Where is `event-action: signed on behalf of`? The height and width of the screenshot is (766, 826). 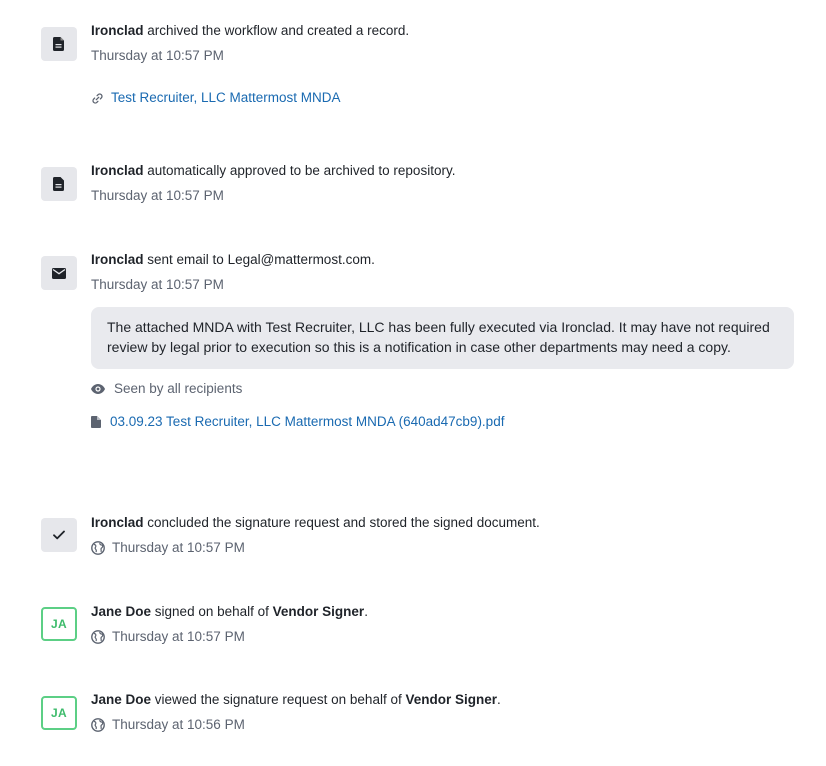 event-action: signed on behalf of is located at coordinates (211, 611).